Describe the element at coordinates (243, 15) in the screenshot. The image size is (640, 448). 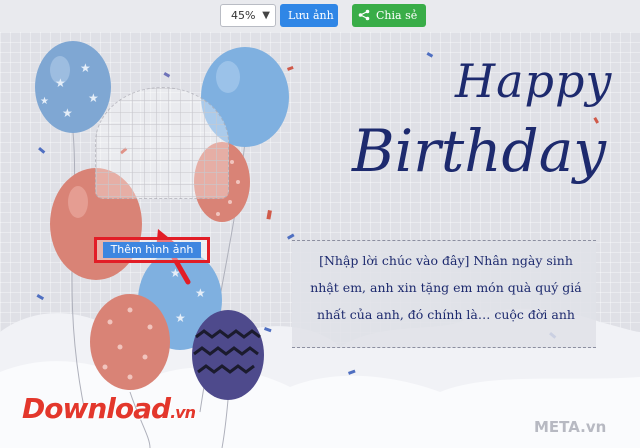
I see `zoom-value: 45%` at that location.